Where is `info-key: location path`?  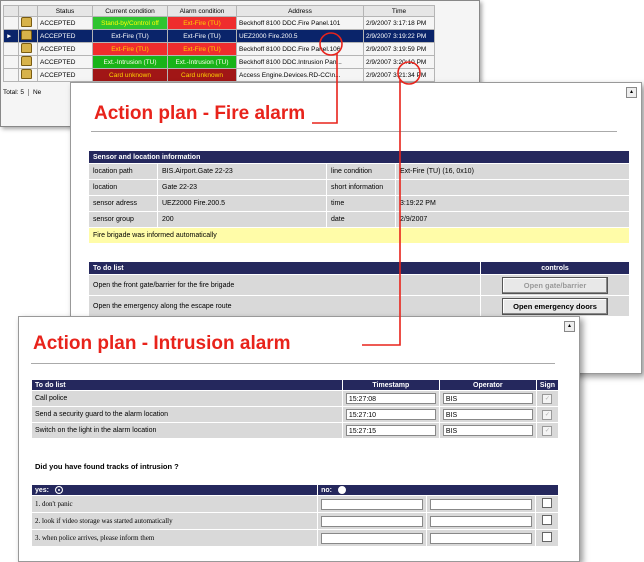
info-key: location path is located at coordinates (123, 171).